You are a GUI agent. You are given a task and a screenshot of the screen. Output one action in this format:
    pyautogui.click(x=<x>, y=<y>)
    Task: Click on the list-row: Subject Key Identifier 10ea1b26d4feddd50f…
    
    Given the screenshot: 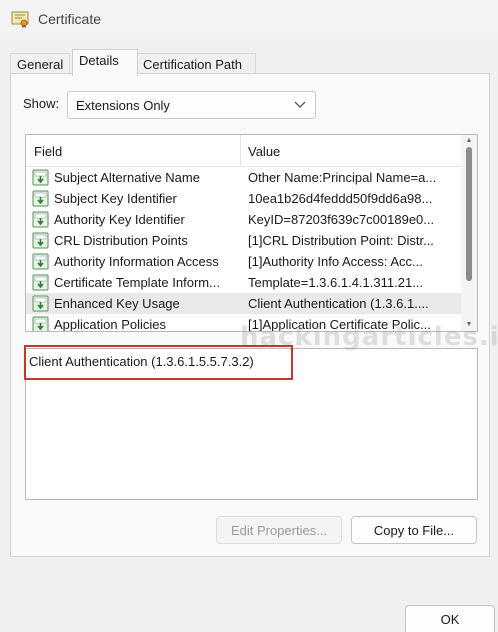 What is the action you would take?
    pyautogui.click(x=244, y=198)
    